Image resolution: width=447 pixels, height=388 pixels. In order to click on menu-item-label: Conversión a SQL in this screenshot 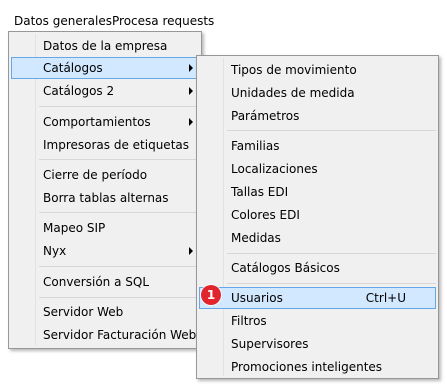, I will do `click(96, 282)`.